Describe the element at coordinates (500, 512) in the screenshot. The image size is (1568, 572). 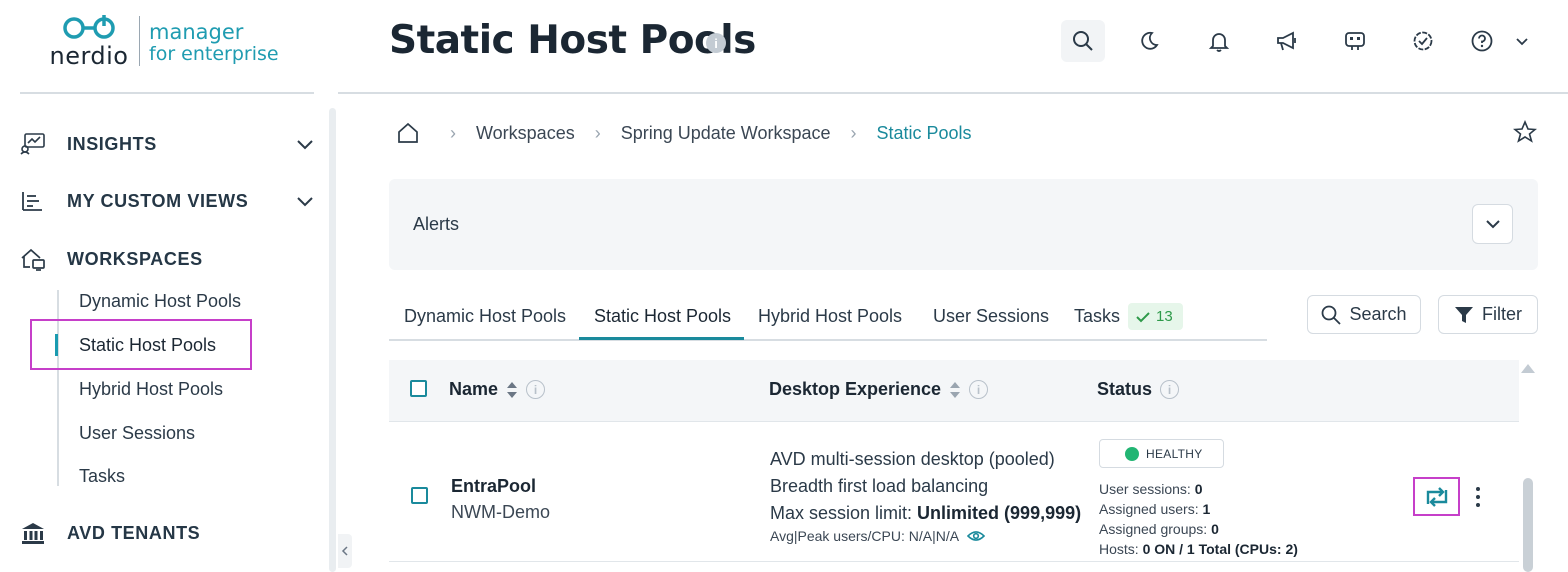
I see `host-pool-resource-group: NWM-Demo` at that location.